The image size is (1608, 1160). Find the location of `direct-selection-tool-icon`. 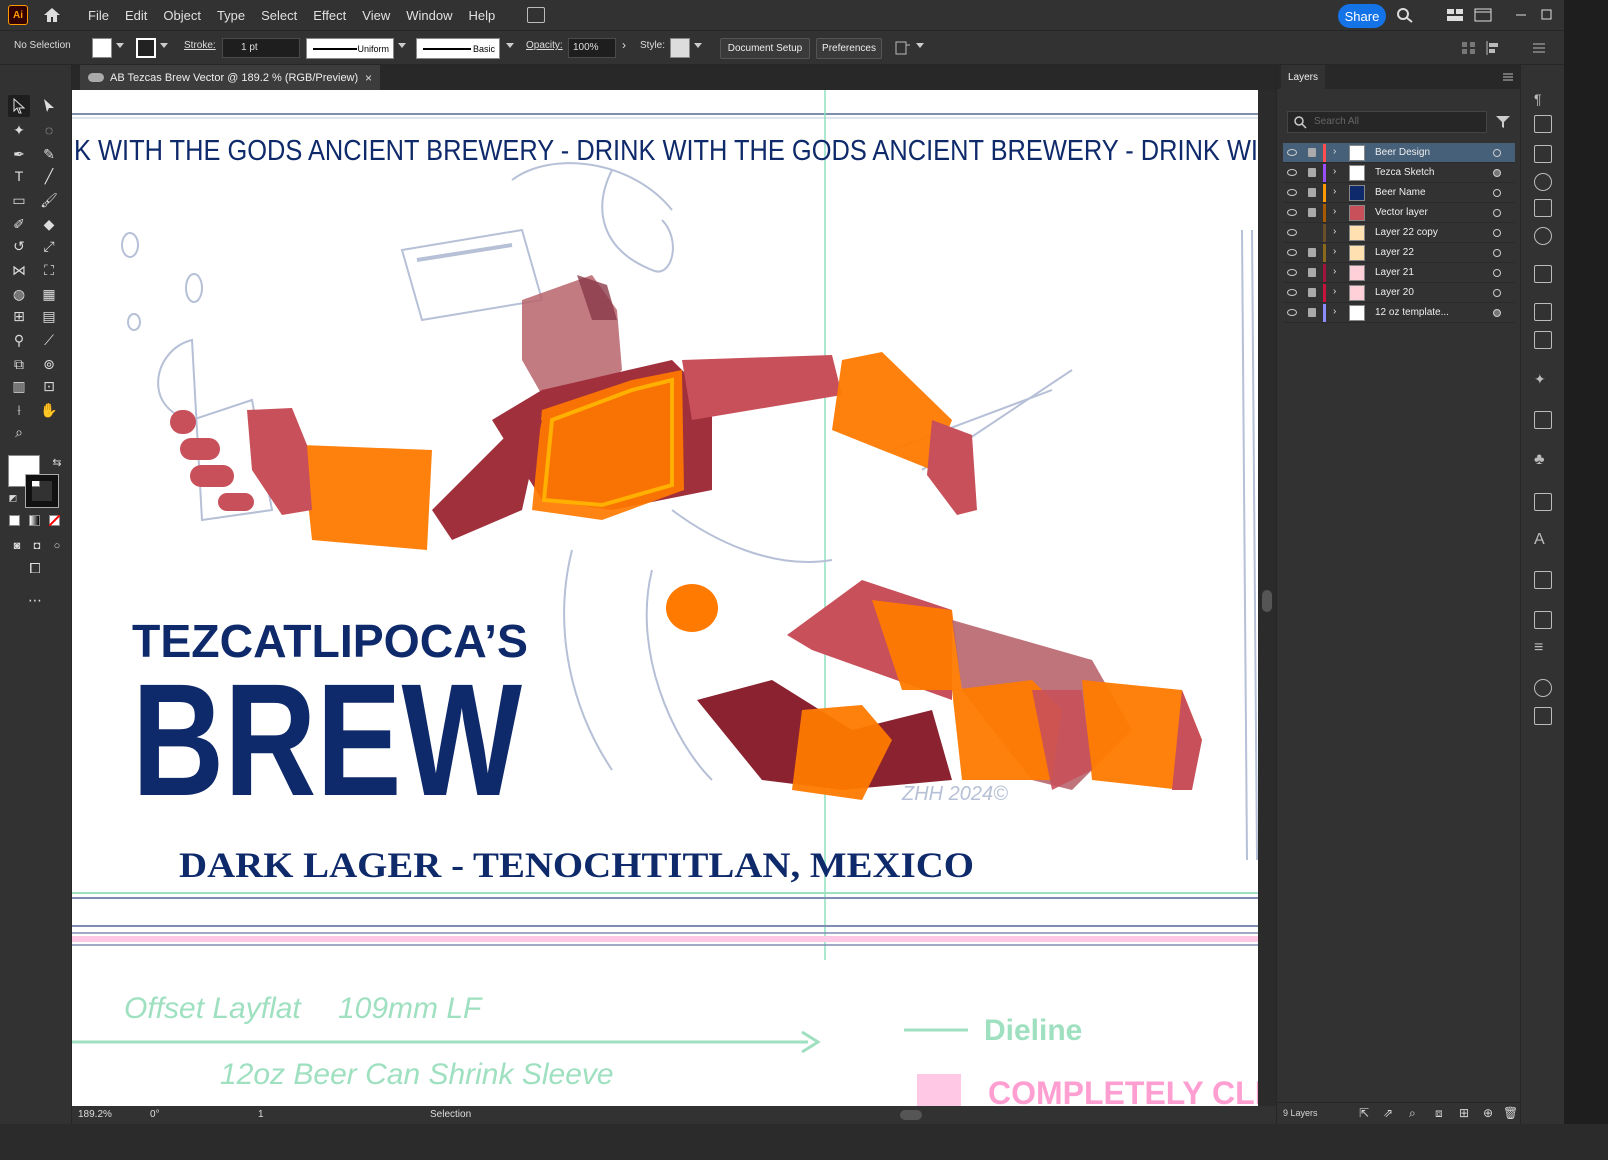

direct-selection-tool-icon is located at coordinates (49, 106).